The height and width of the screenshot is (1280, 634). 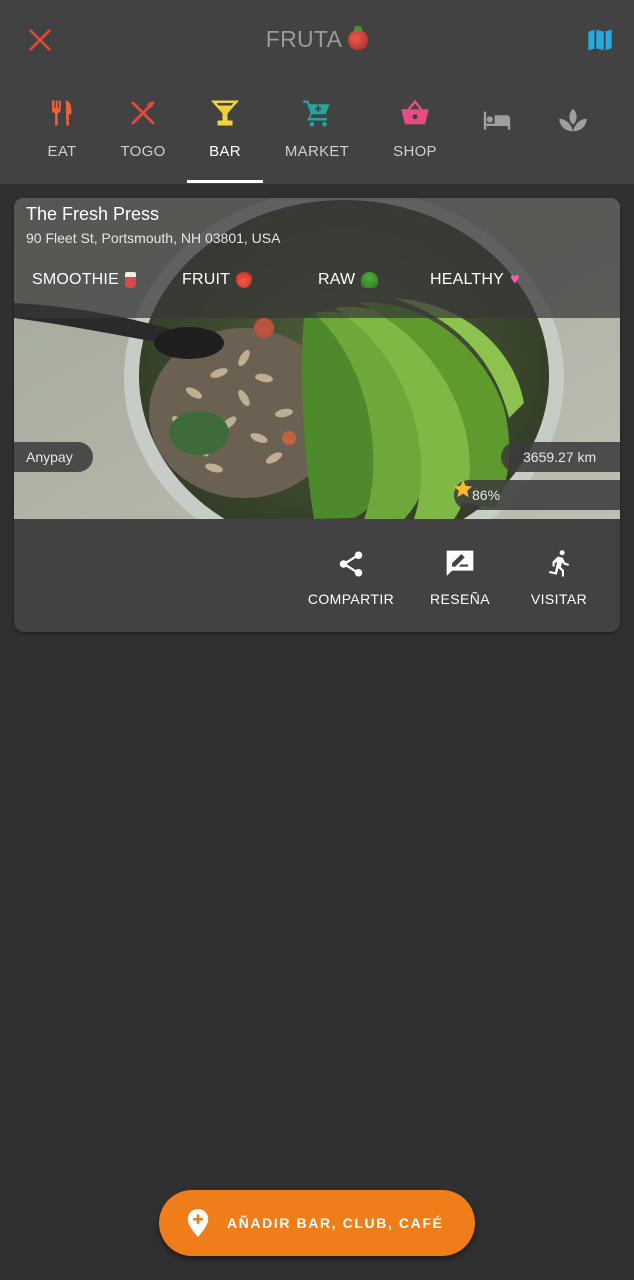 I want to click on fork-knife-icon, so click(x=62, y=113).